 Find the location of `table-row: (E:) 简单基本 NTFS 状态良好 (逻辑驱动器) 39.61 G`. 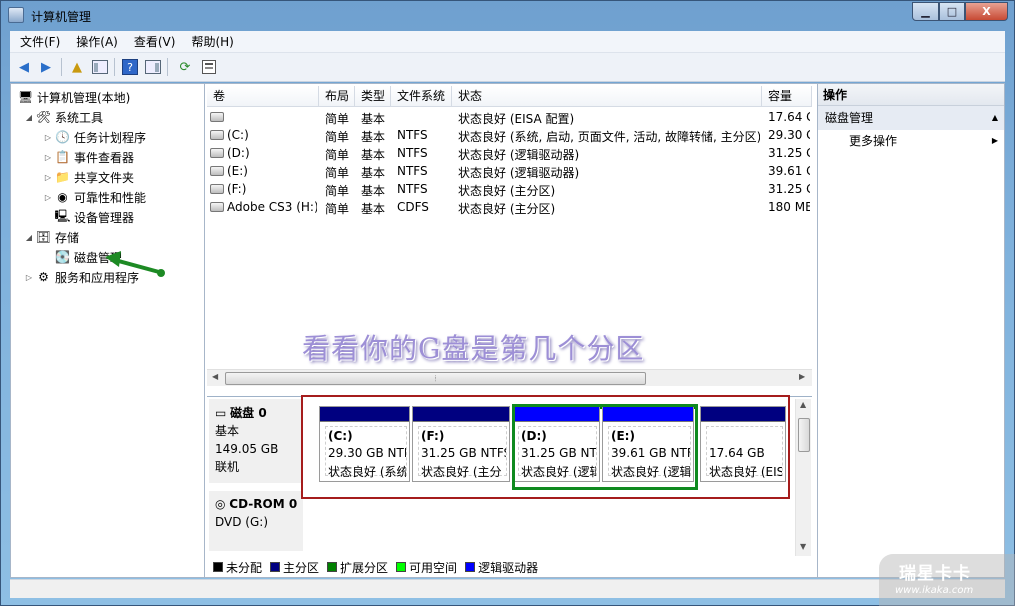

table-row: (E:) 简单基本 NTFS 状态良好 (逻辑驱动器) 39.61 G is located at coordinates (509, 172).